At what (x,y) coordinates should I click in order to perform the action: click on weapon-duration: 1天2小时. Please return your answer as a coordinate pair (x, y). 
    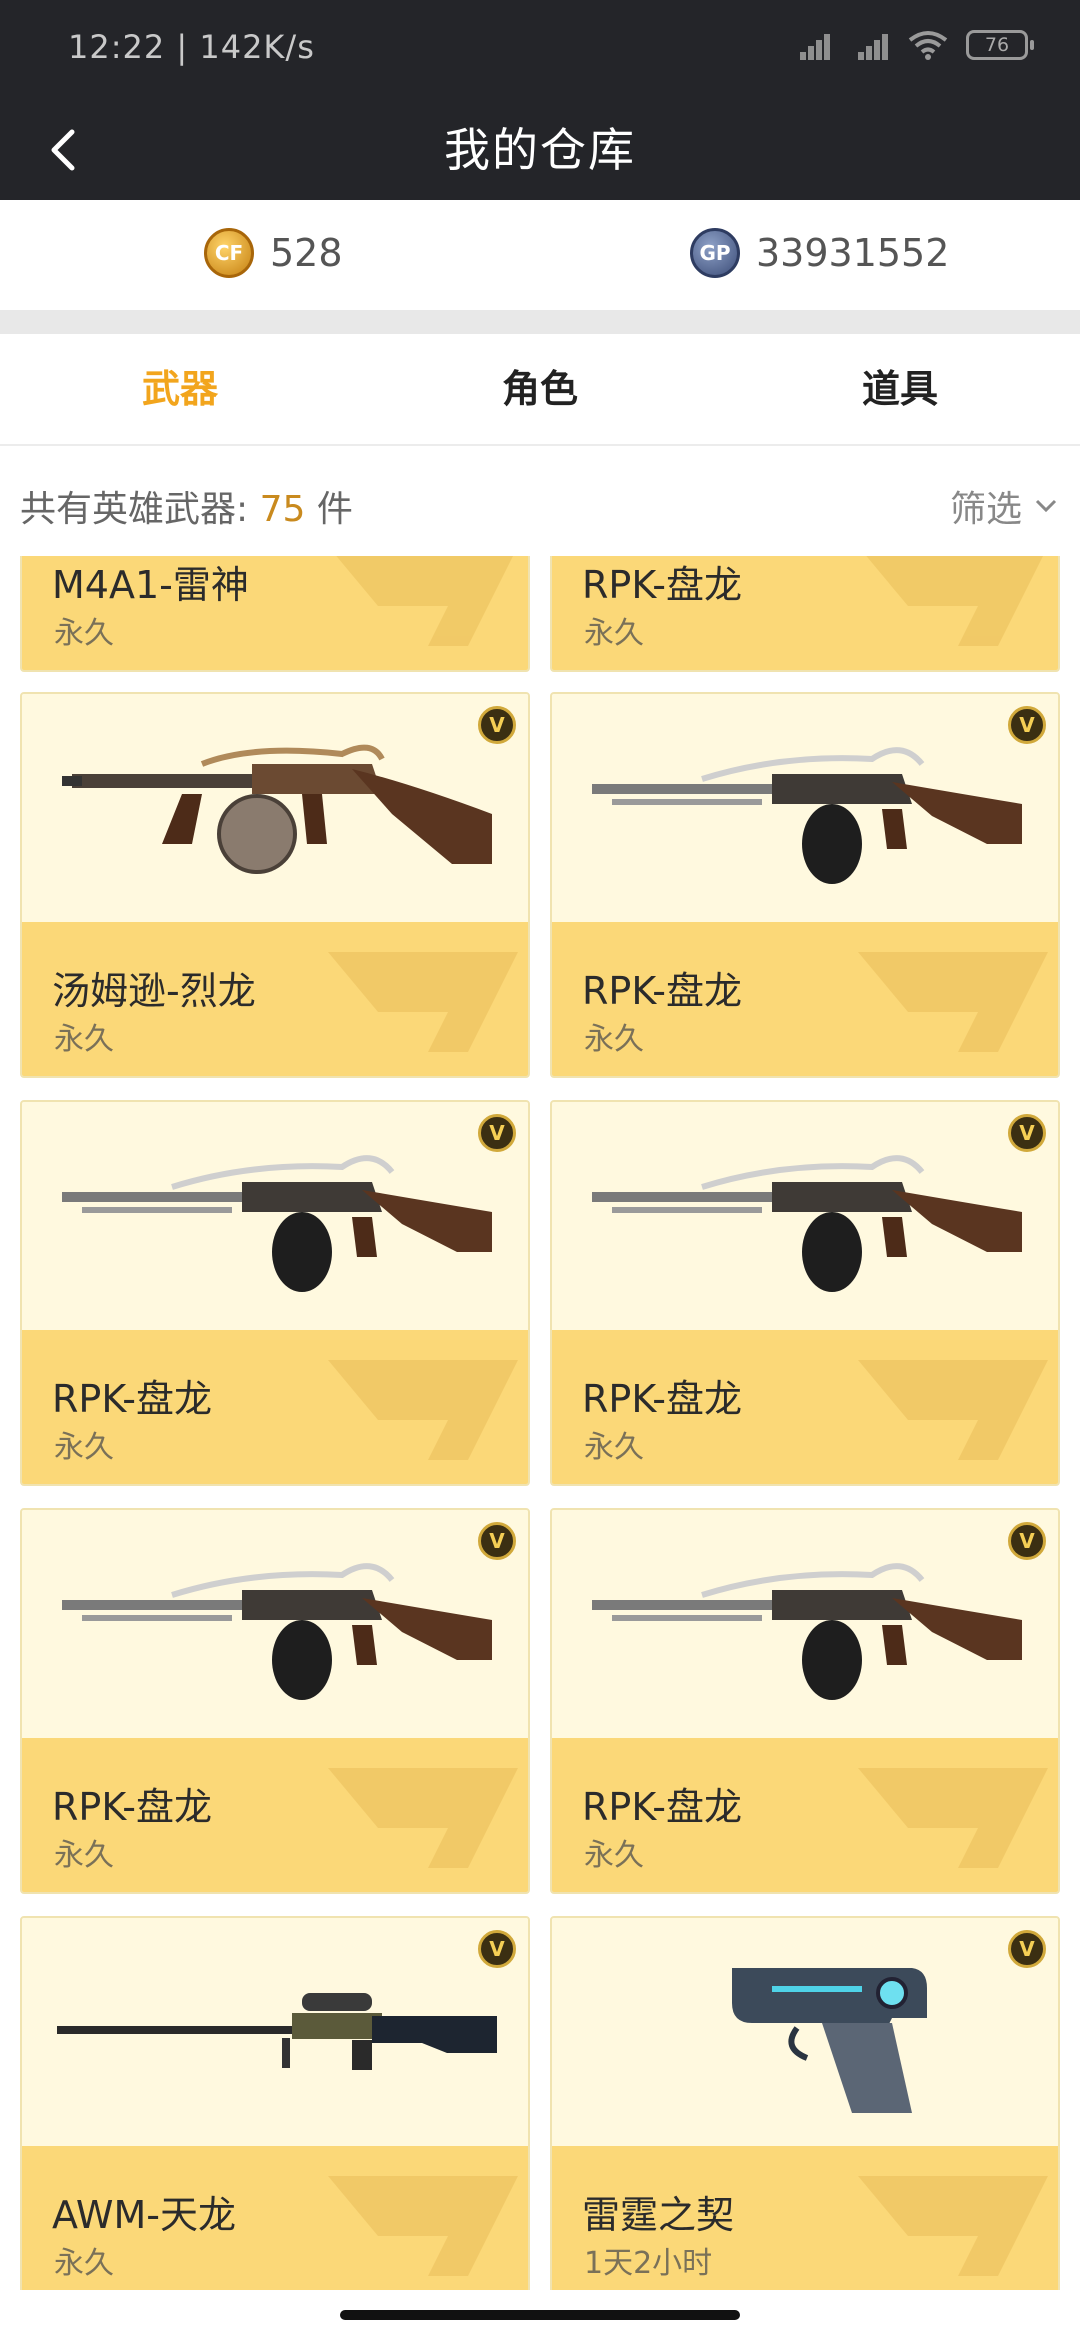
    Looking at the image, I should click on (648, 2263).